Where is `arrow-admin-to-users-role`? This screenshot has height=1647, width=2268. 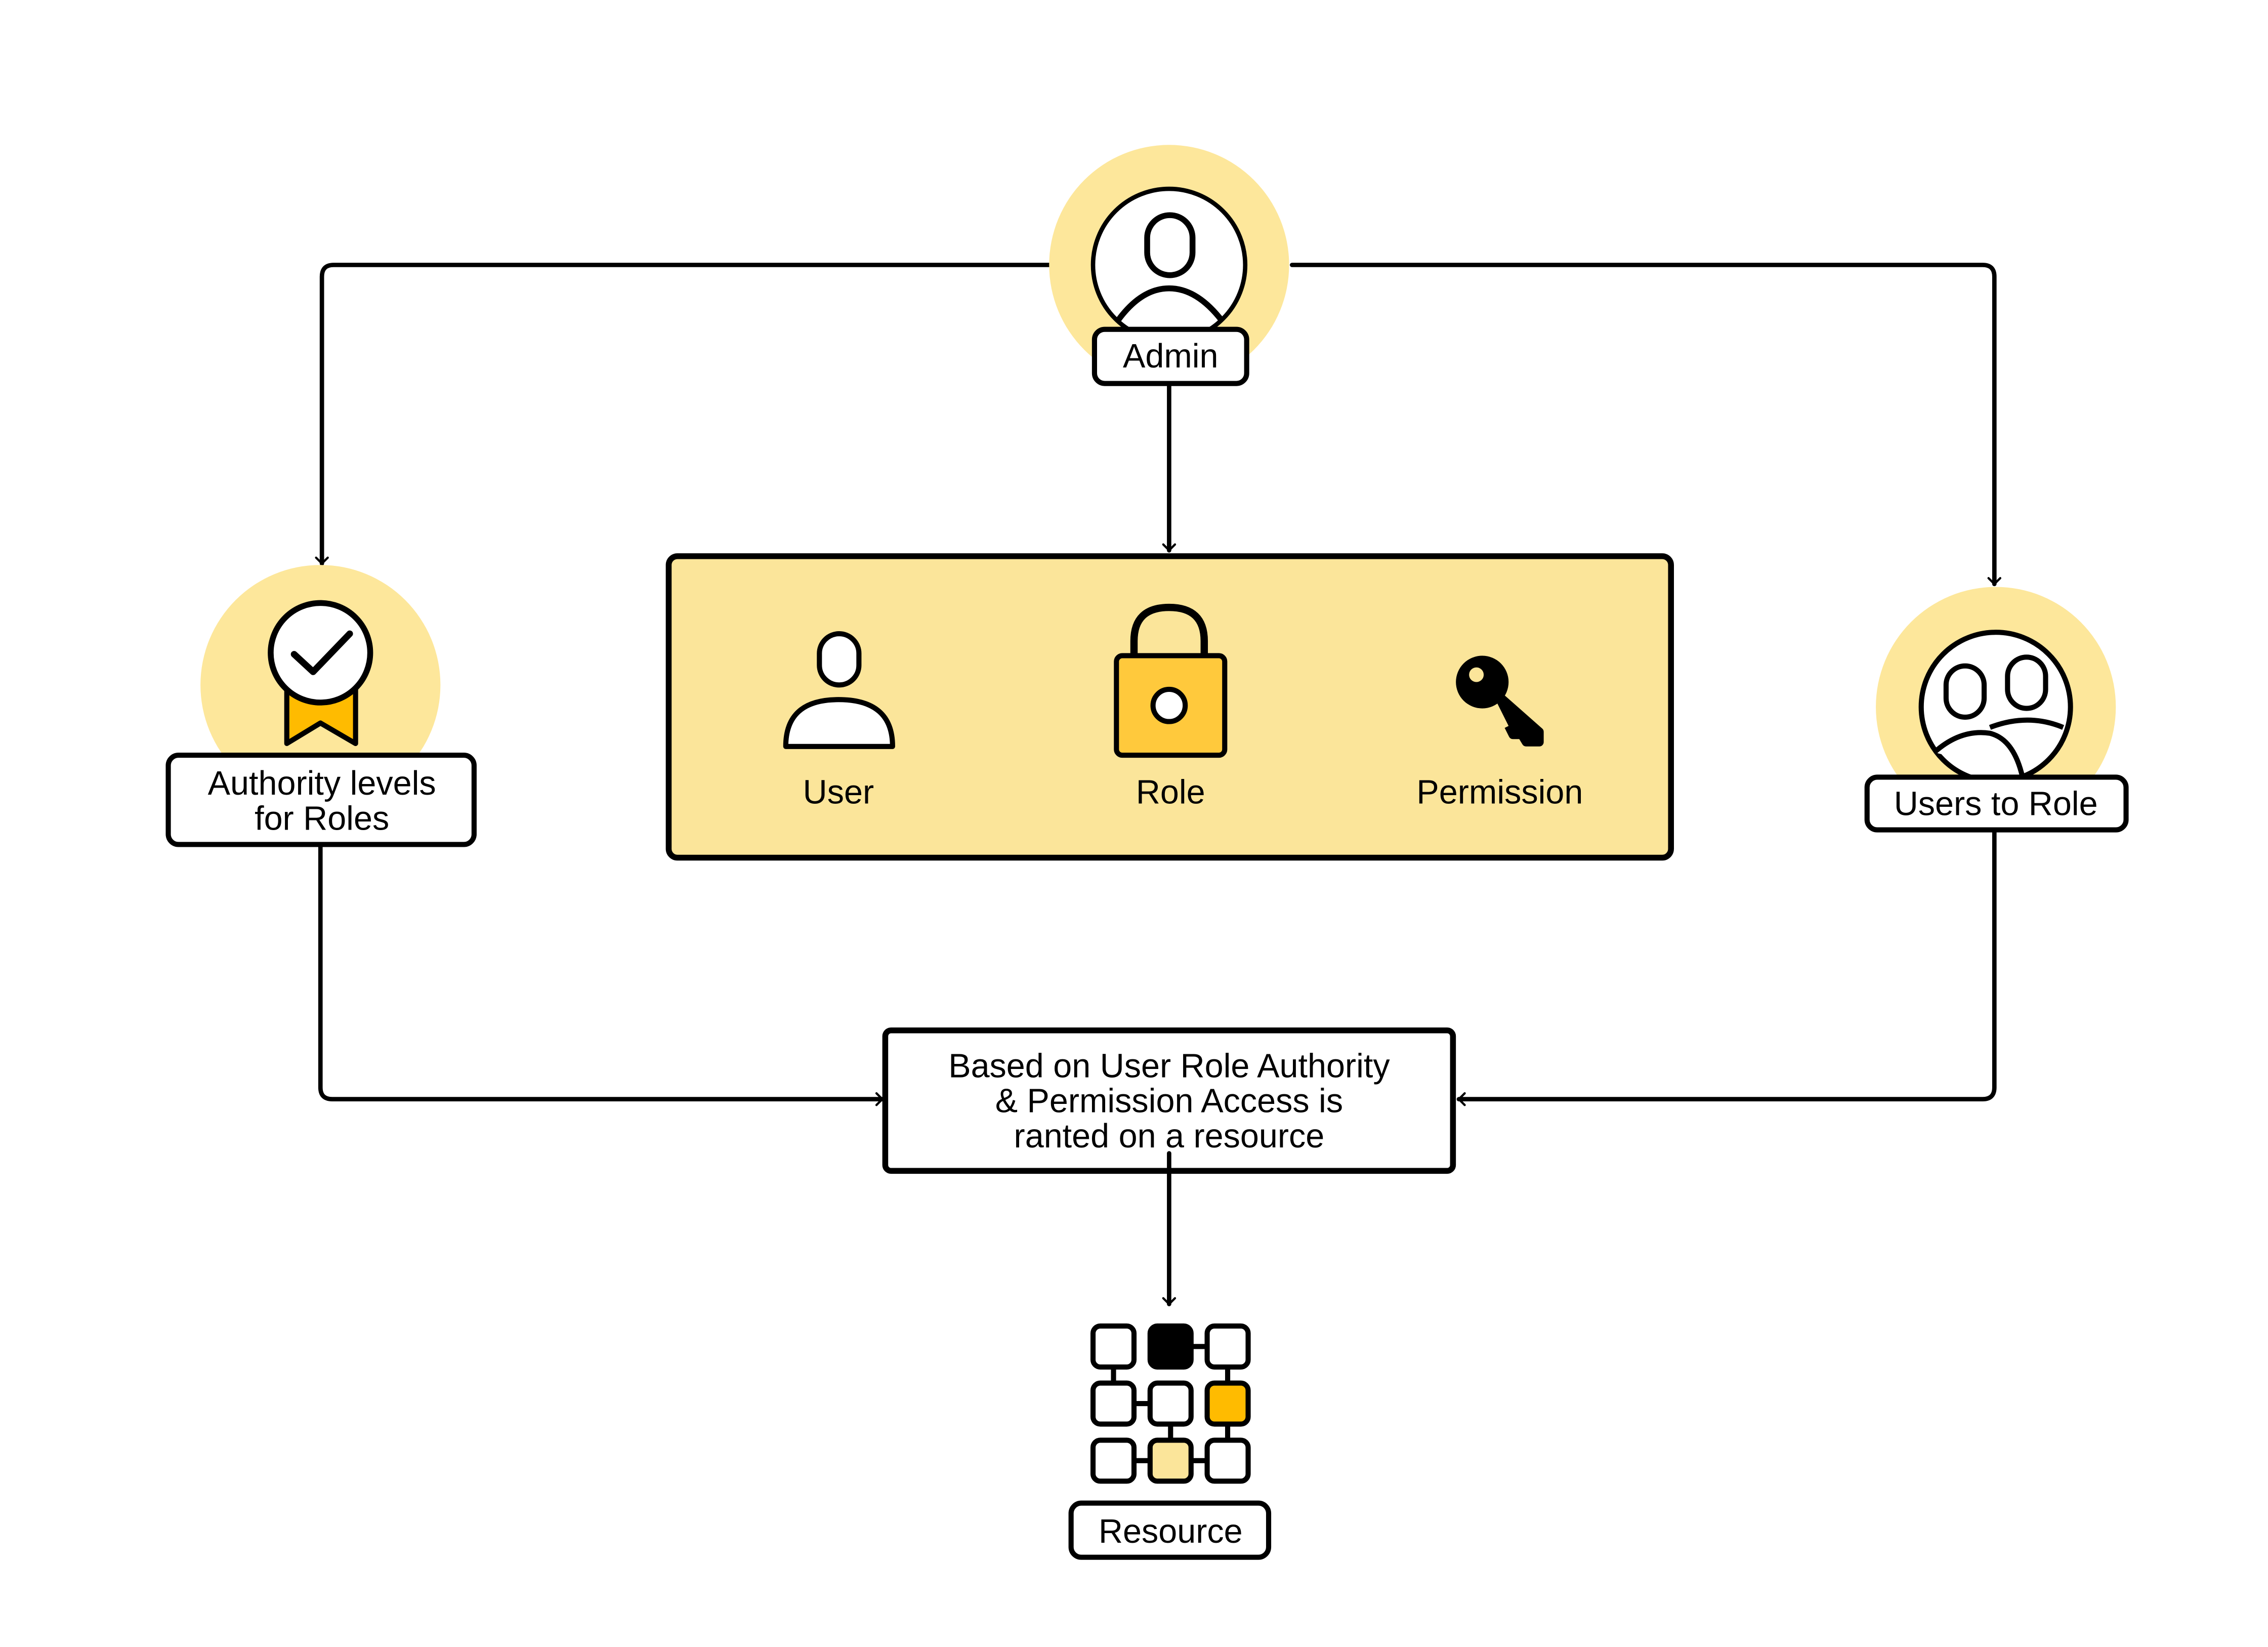
arrow-admin-to-users-role is located at coordinates (1645, 425).